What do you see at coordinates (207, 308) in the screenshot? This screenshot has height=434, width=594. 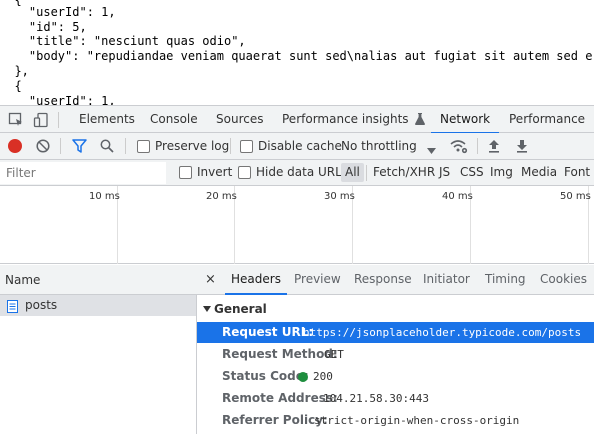 I see `triangle-down-icon` at bounding box center [207, 308].